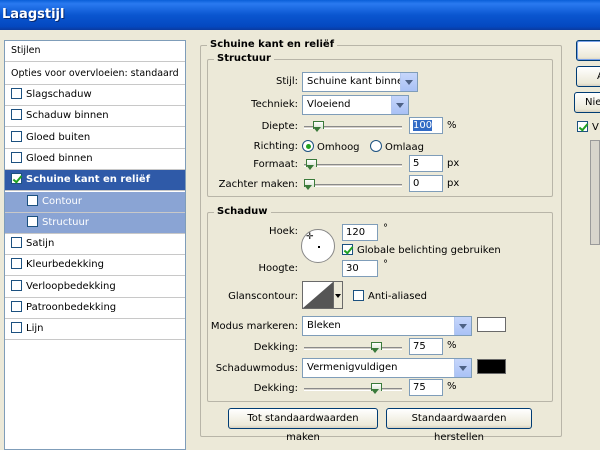 The image size is (600, 450). Describe the element at coordinates (588, 50) in the screenshot. I see `ok-button` at that location.